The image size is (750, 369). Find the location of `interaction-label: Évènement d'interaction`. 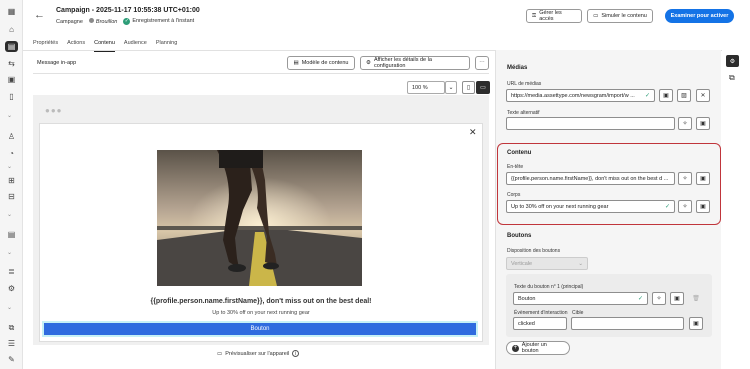

interaction-label: Évènement d'interaction is located at coordinates (541, 313).